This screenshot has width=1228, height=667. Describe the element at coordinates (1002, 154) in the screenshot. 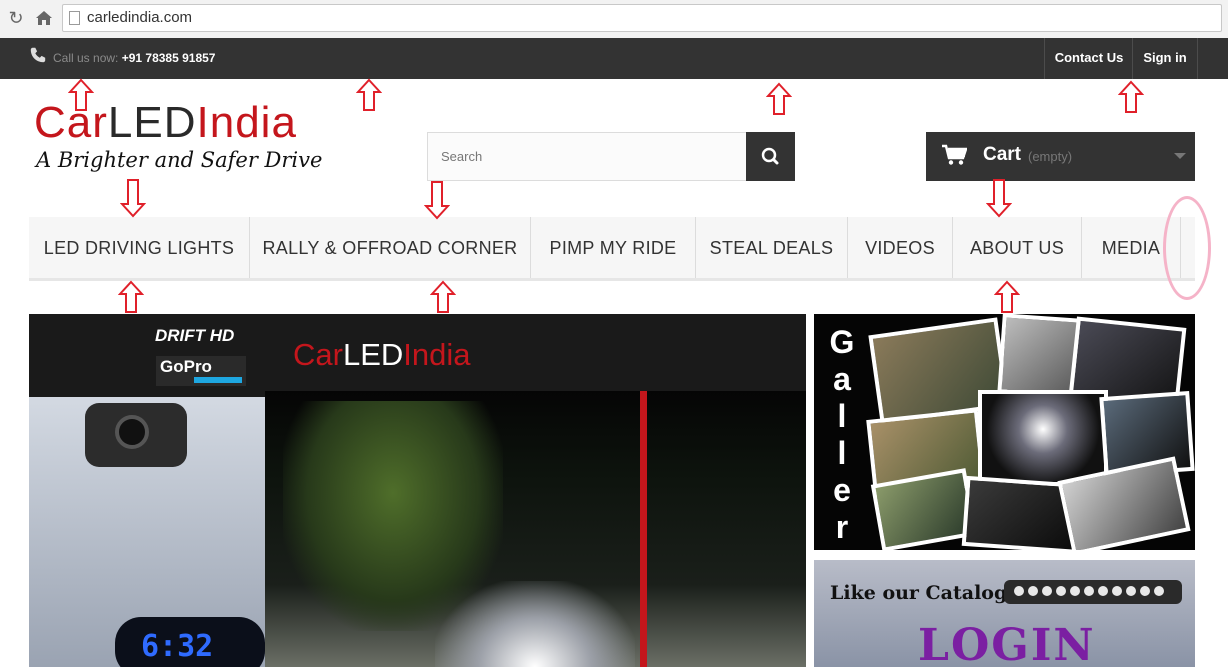

I see `cart-label: Cart` at that location.